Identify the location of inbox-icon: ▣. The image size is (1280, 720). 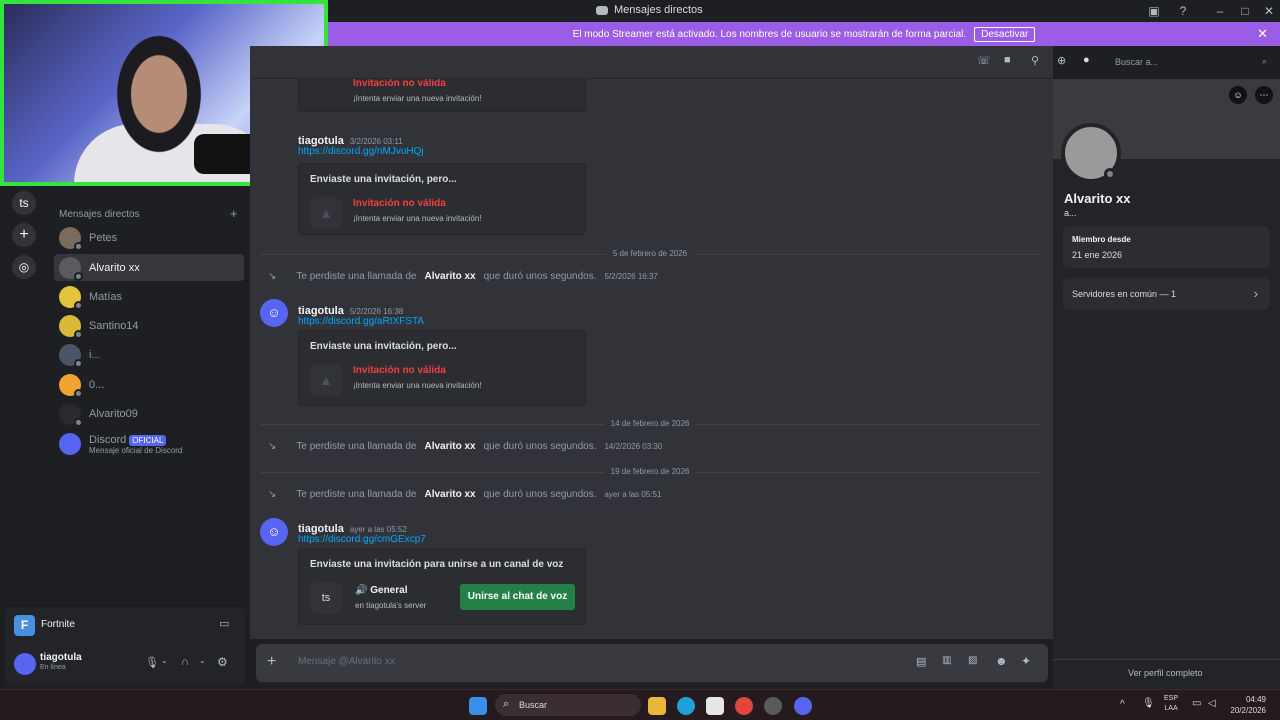
(1154, 11).